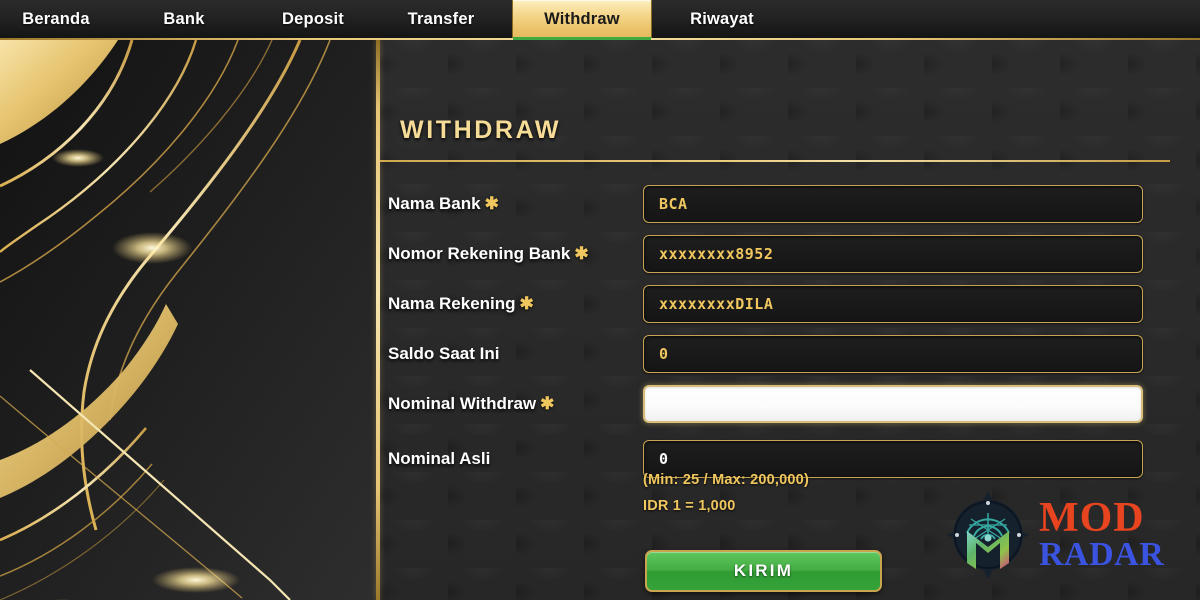 This screenshot has height=600, width=1200. What do you see at coordinates (775, 161) in the screenshot?
I see `title-divider-rule` at bounding box center [775, 161].